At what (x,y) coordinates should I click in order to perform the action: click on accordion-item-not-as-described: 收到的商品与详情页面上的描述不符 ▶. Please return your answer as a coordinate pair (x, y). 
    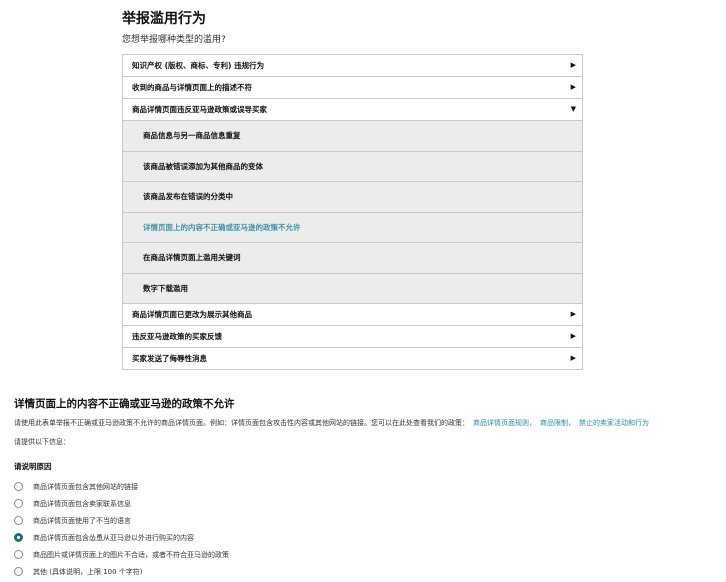
    Looking at the image, I should click on (352, 88).